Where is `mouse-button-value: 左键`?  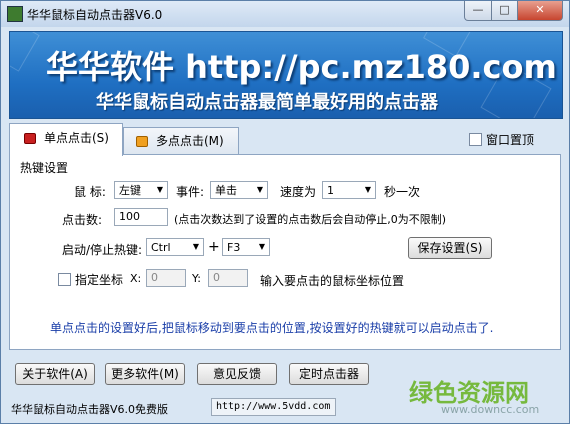
mouse-button-value: 左键 is located at coordinates (130, 190).